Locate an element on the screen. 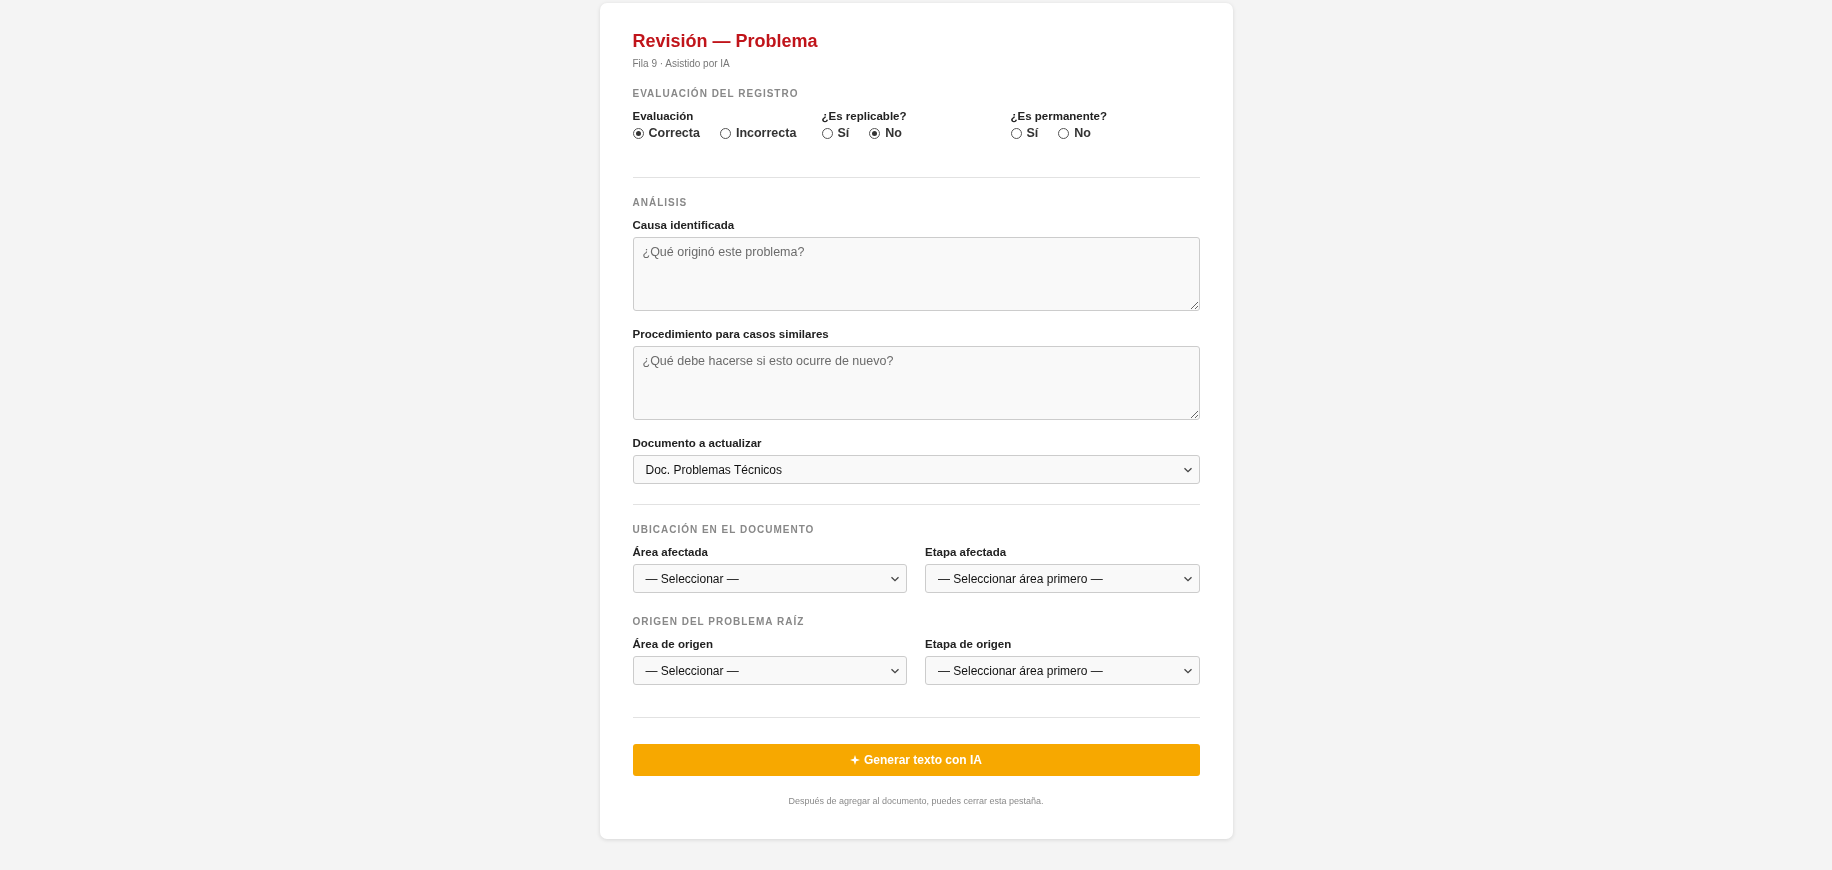 The width and height of the screenshot is (1832, 870). text-area: ¿Qué debe hacerse si esto ocurre de nuevo? is located at coordinates (916, 383).